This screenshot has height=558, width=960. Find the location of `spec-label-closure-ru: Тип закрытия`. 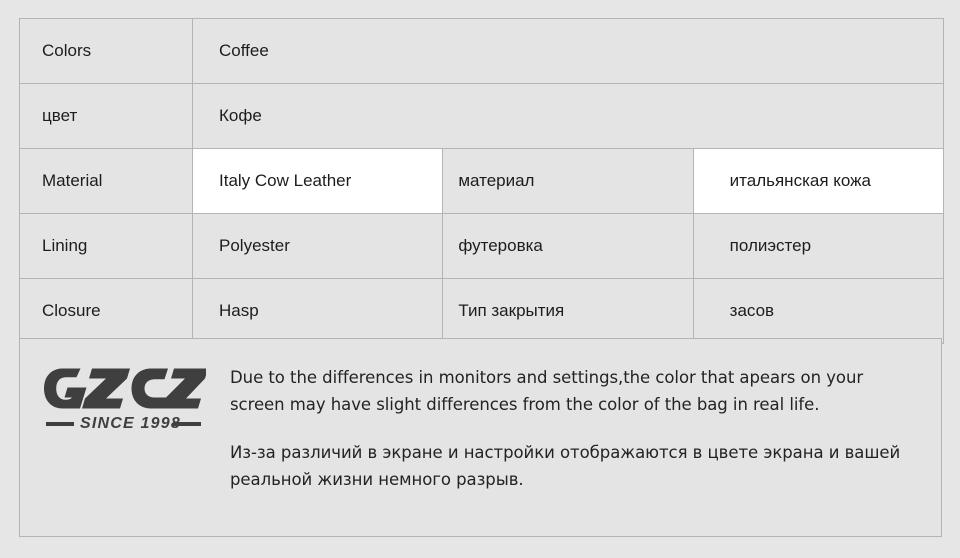

spec-label-closure-ru: Тип закрытия is located at coordinates (568, 311).